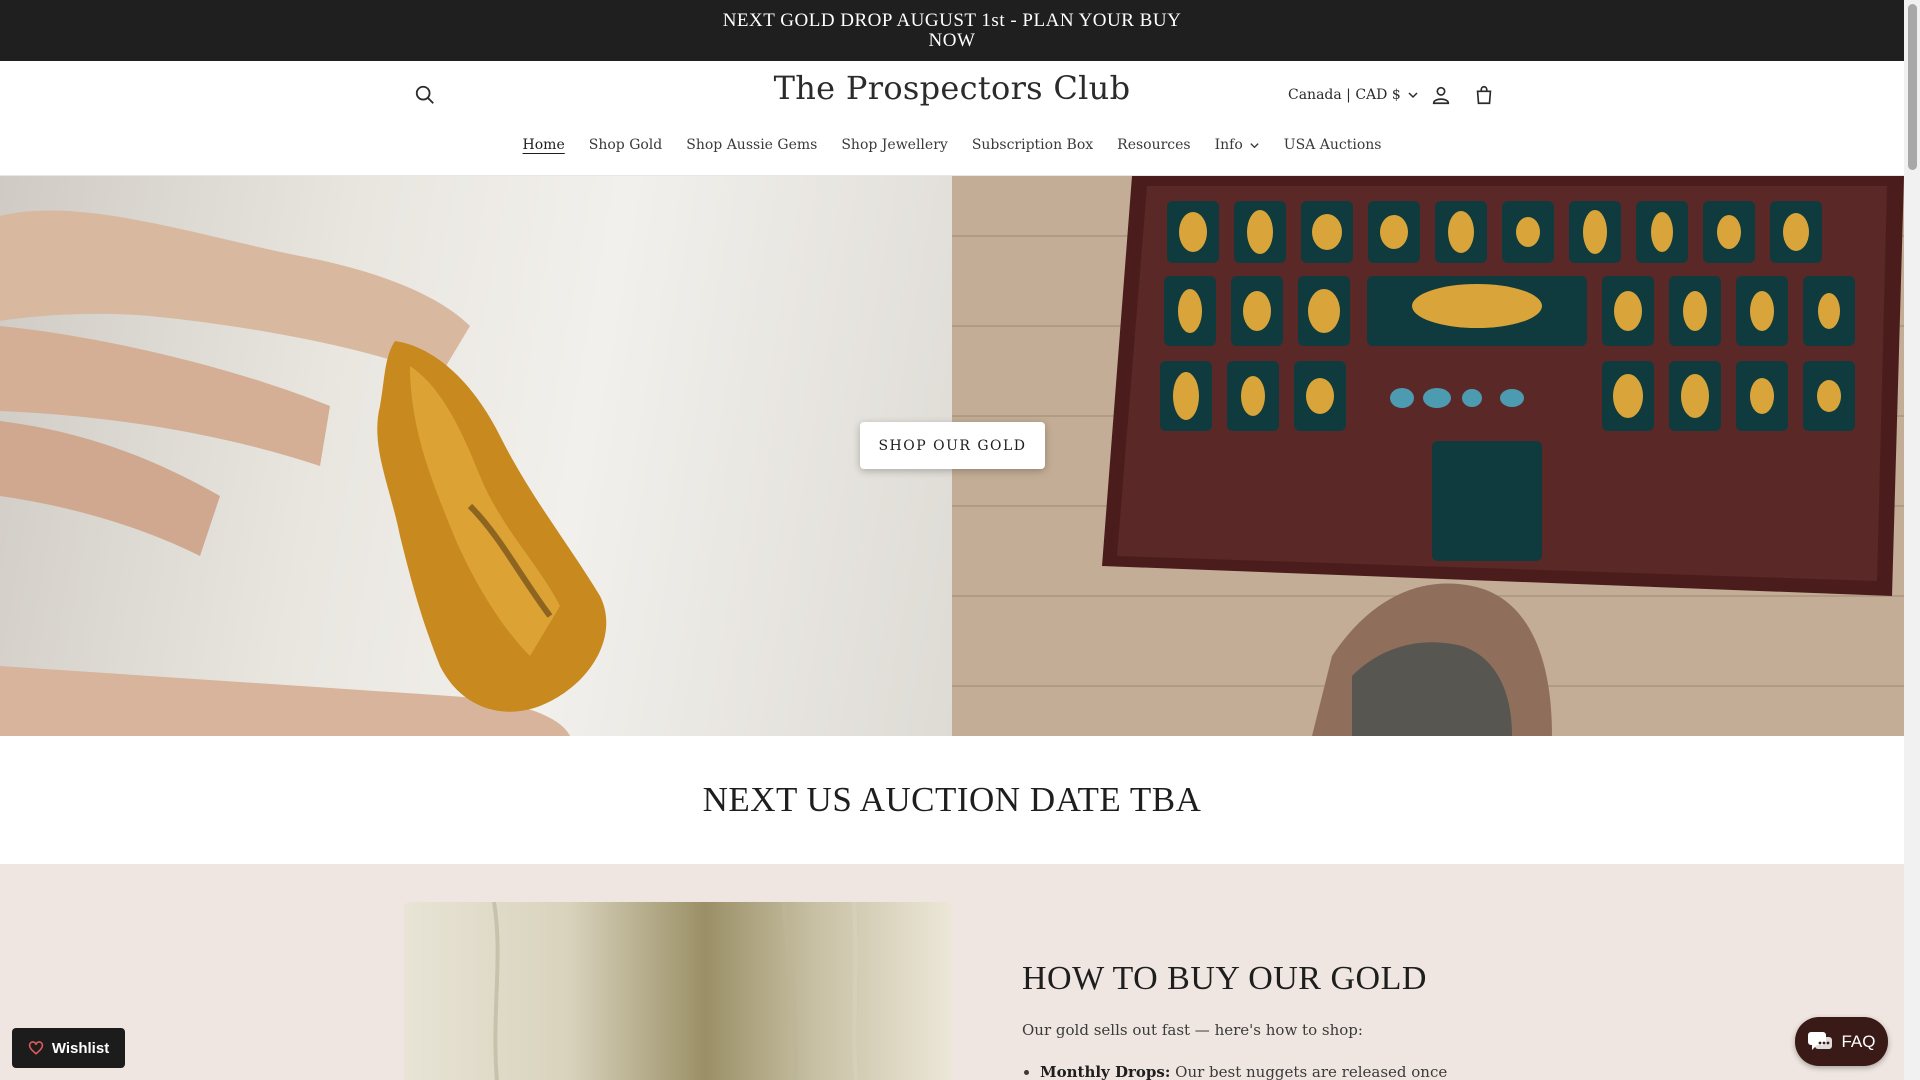 The width and height of the screenshot is (1920, 1080). I want to click on site-logo: The Prospectors Club, so click(952, 88).